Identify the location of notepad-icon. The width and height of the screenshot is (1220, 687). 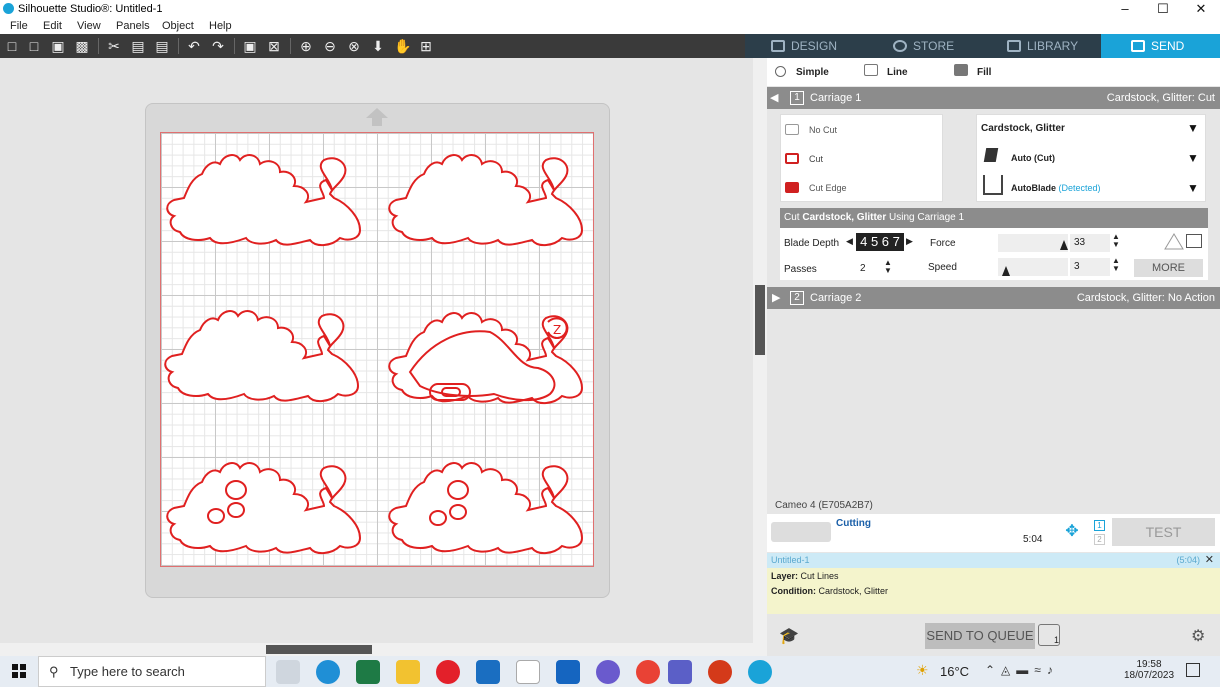
(528, 672).